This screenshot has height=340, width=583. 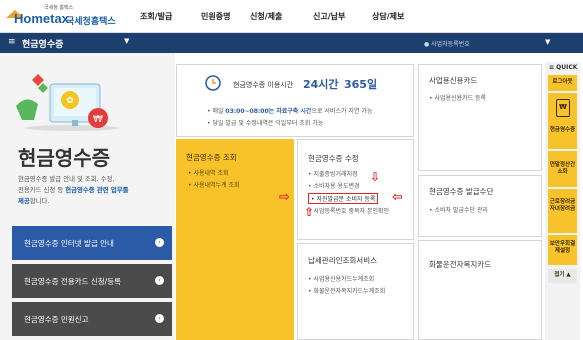 I want to click on quick-collapse-button: 접기 ▲, so click(x=562, y=276).